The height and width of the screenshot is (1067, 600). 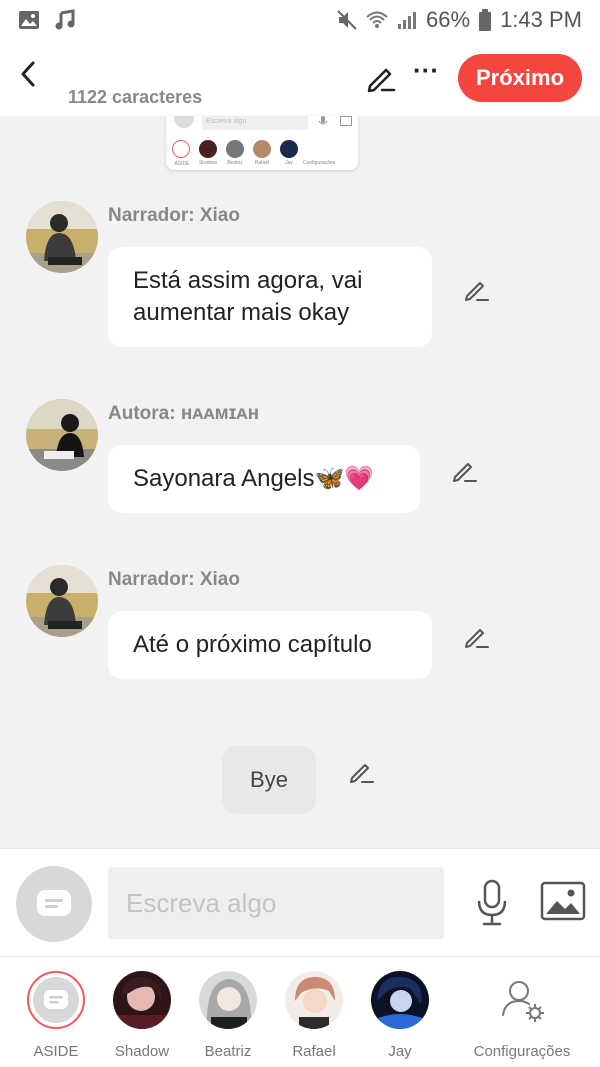 I want to click on settings-avatar, so click(x=522, y=1000).